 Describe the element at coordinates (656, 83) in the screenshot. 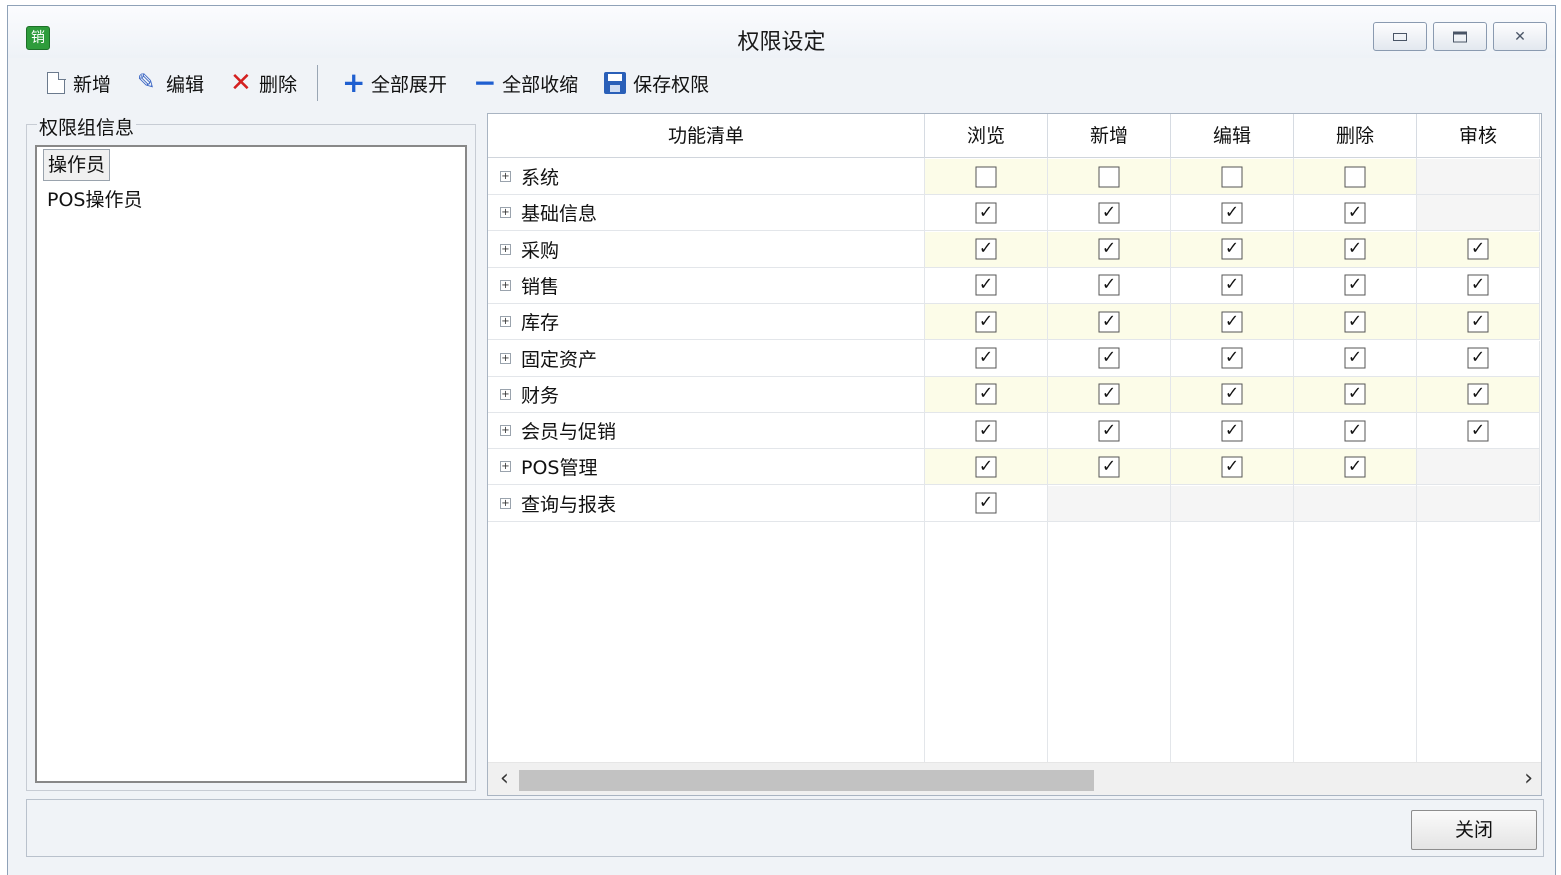

I see `save-permissions-button: 保存权限` at that location.